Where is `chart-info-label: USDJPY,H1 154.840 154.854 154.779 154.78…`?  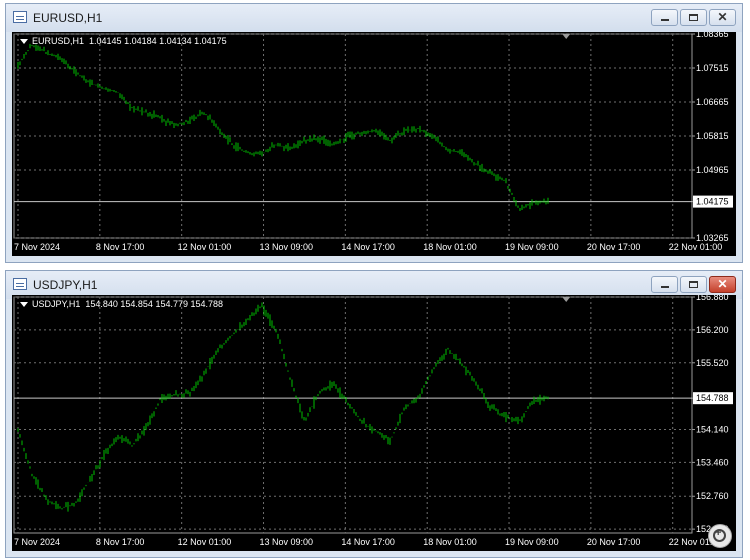
chart-info-label: USDJPY,H1 154.840 154.854 154.779 154.78… is located at coordinates (121, 304).